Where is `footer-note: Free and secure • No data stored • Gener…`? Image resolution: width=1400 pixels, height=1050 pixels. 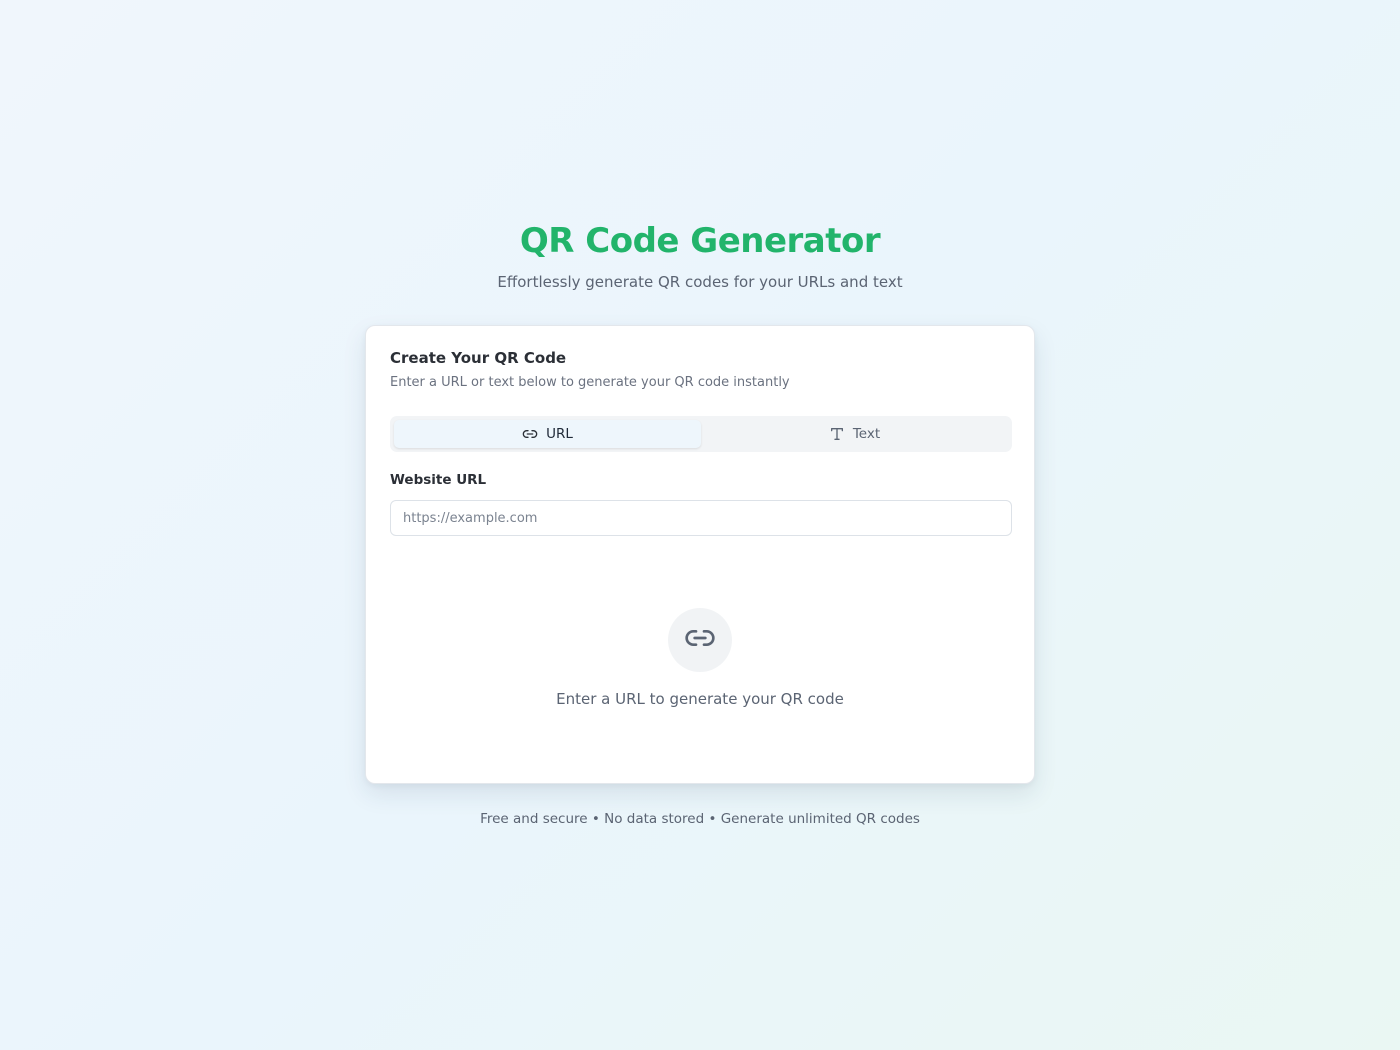
footer-note: Free and secure • No data stored • Gener… is located at coordinates (700, 819).